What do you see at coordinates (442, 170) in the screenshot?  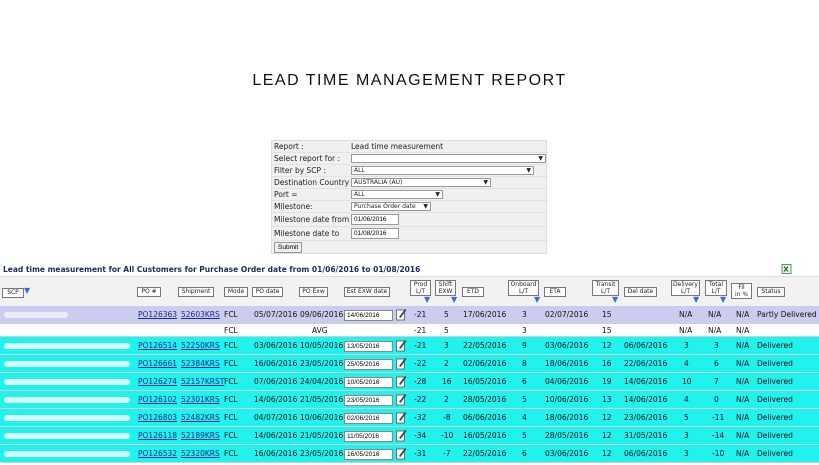 I see `filter-scp-dropdown: ALL ▼` at bounding box center [442, 170].